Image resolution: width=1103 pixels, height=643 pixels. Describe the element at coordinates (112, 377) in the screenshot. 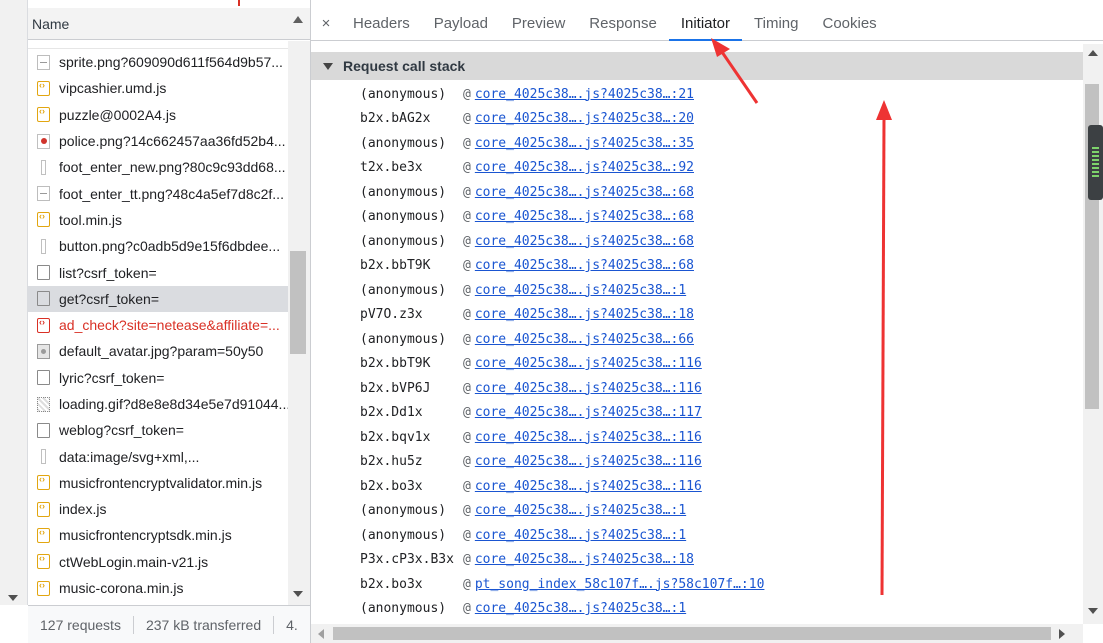

I see `request-name: lyric?csrf_token=` at that location.